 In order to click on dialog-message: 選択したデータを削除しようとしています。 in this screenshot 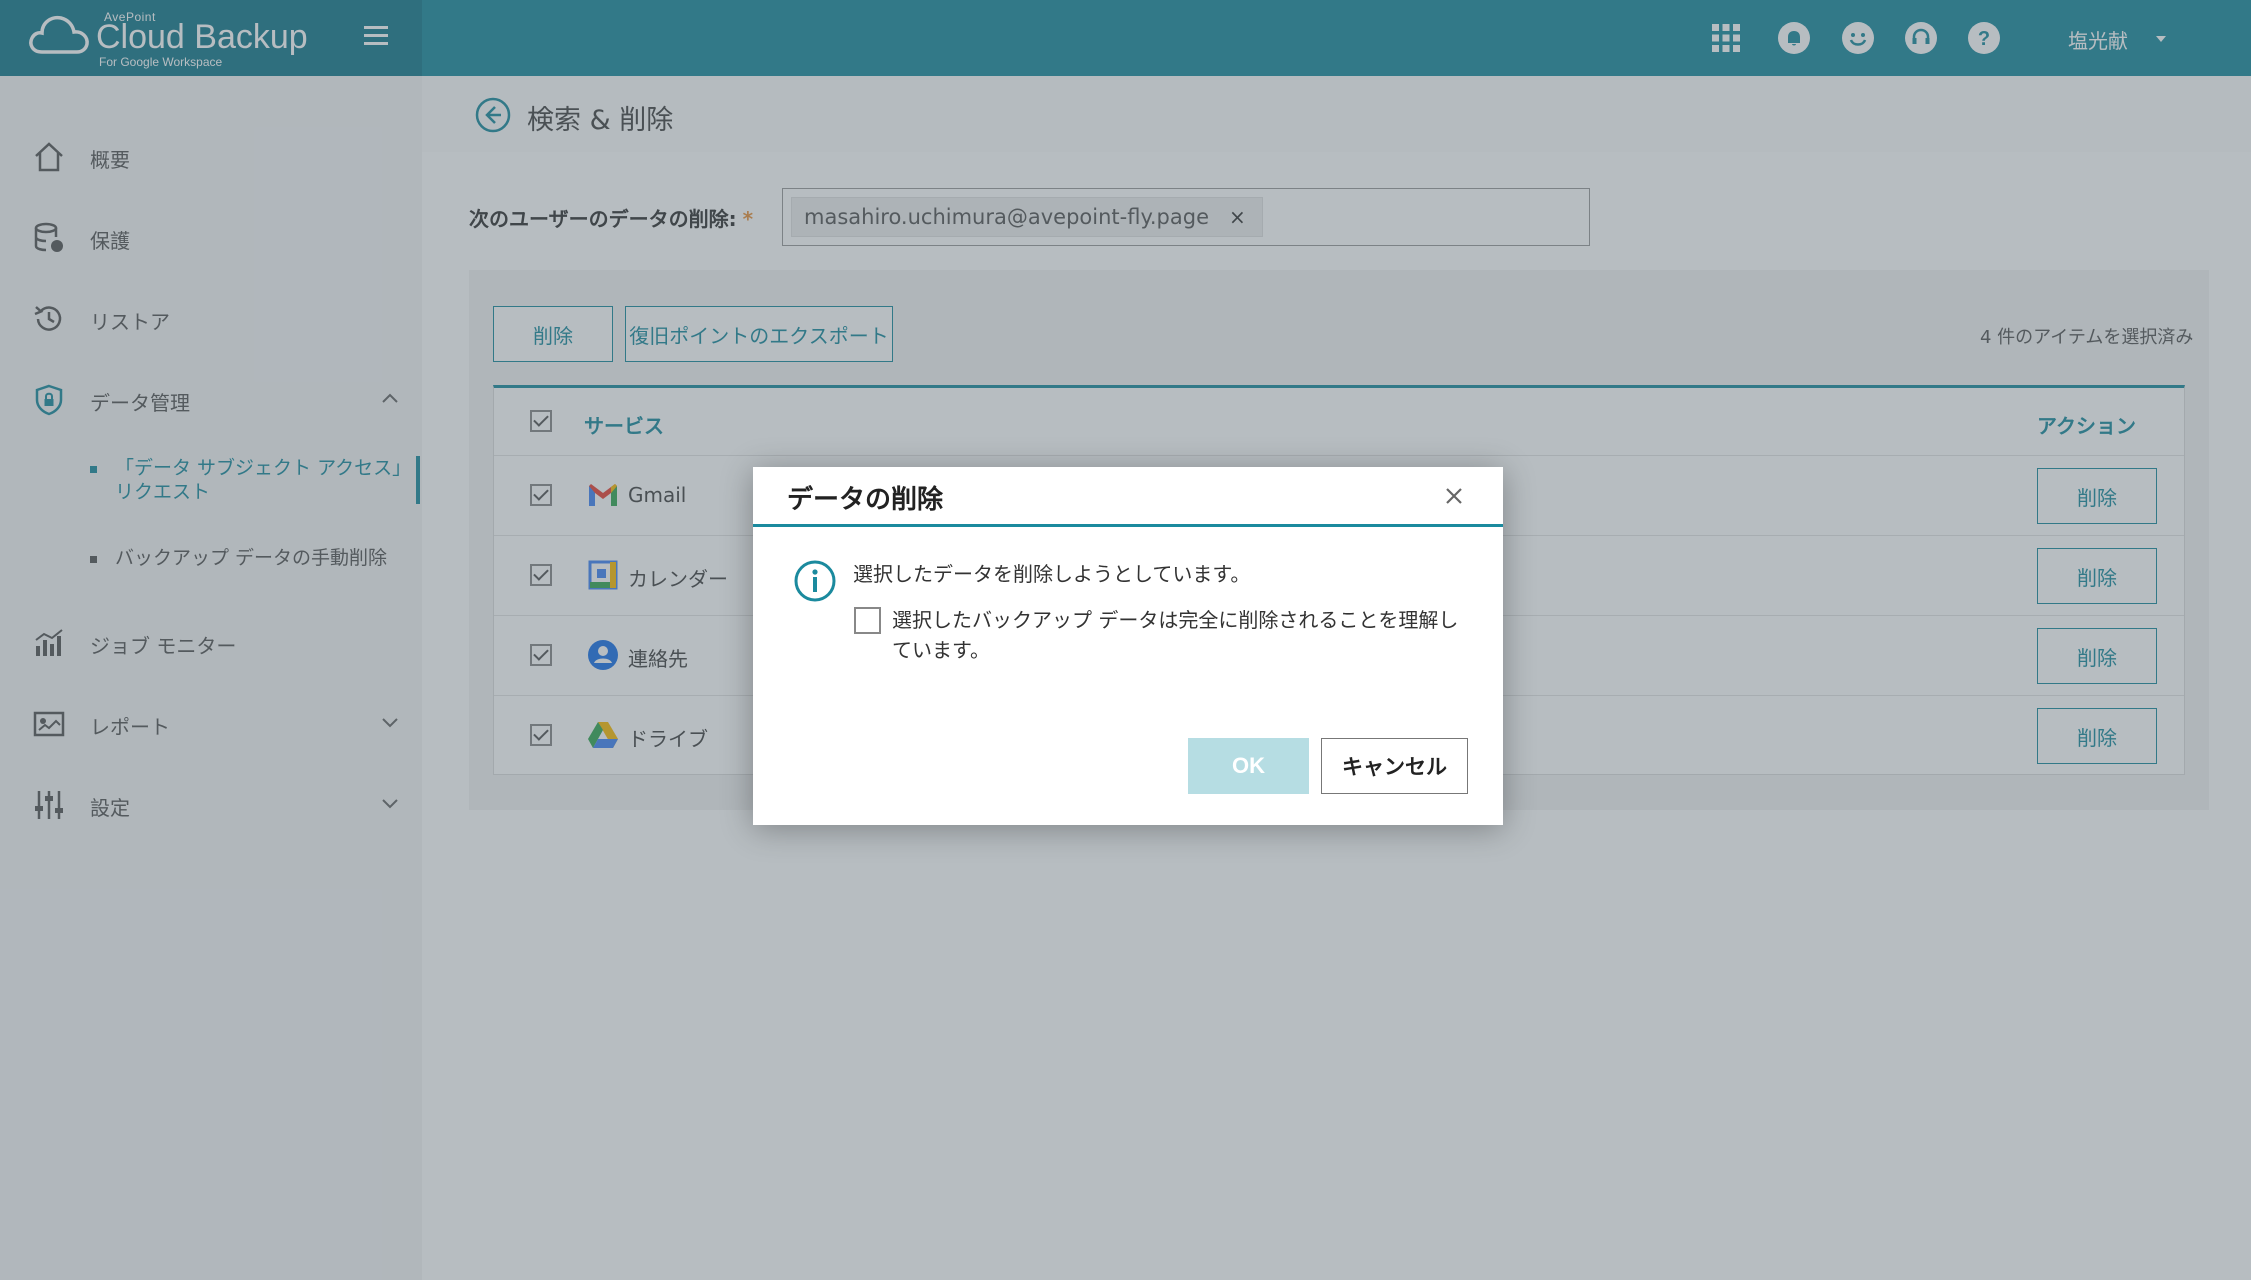, I will do `click(1052, 574)`.